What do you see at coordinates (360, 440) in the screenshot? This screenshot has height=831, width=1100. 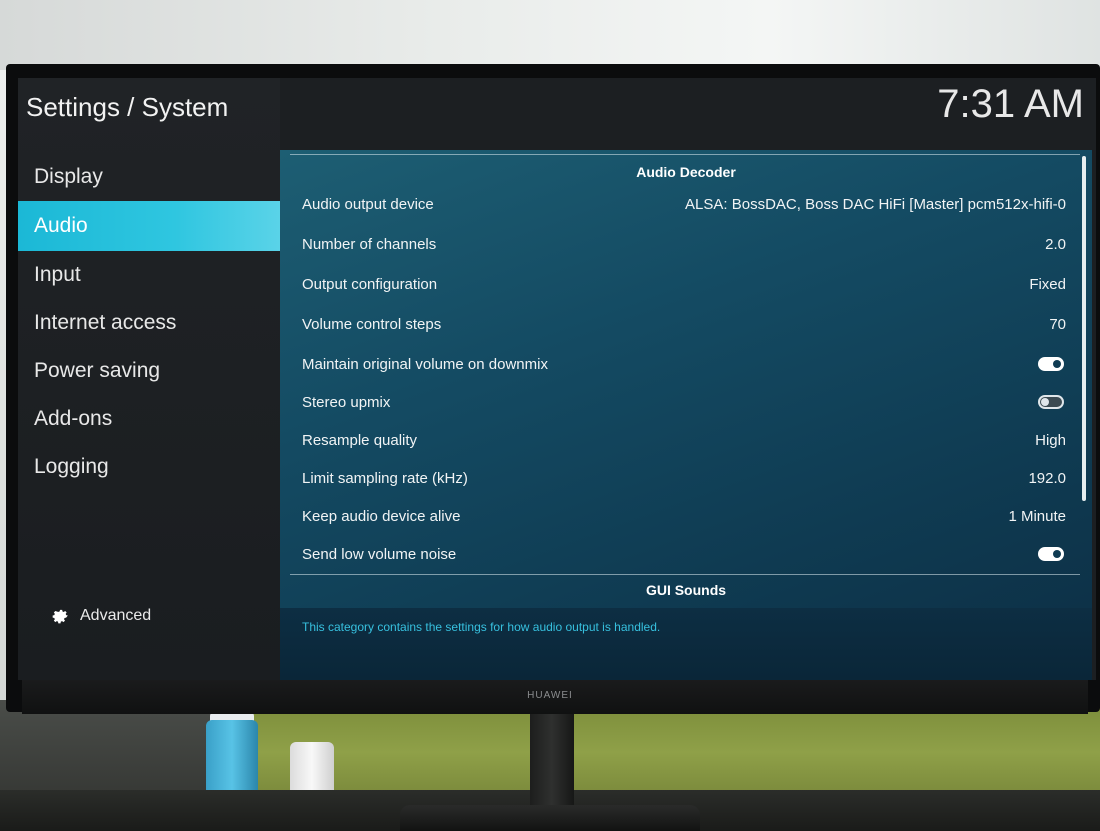 I see `setting-label: Resample quality` at bounding box center [360, 440].